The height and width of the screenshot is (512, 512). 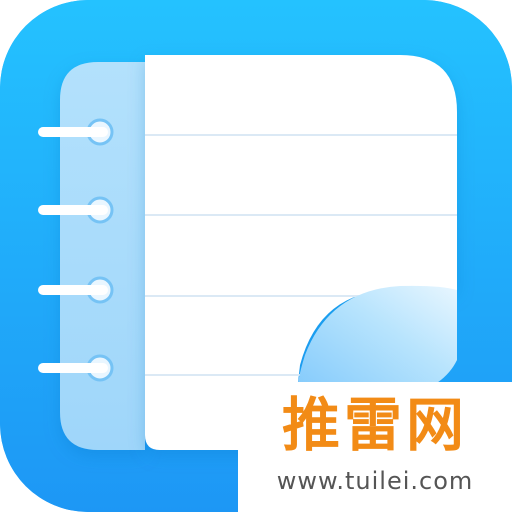 I want to click on watermark-url: www.tuilei.com, so click(x=375, y=481).